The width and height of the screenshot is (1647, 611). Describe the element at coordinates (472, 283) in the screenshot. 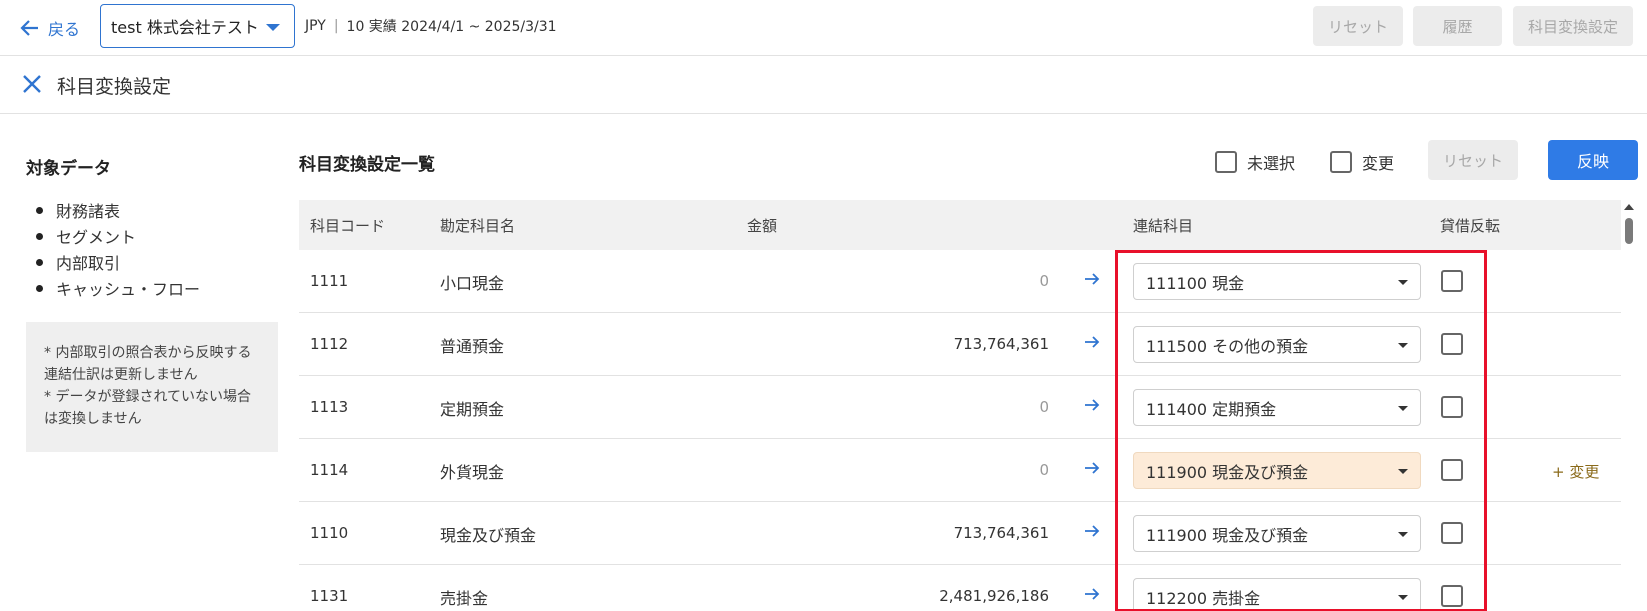

I see `account-name: 小口現金` at that location.